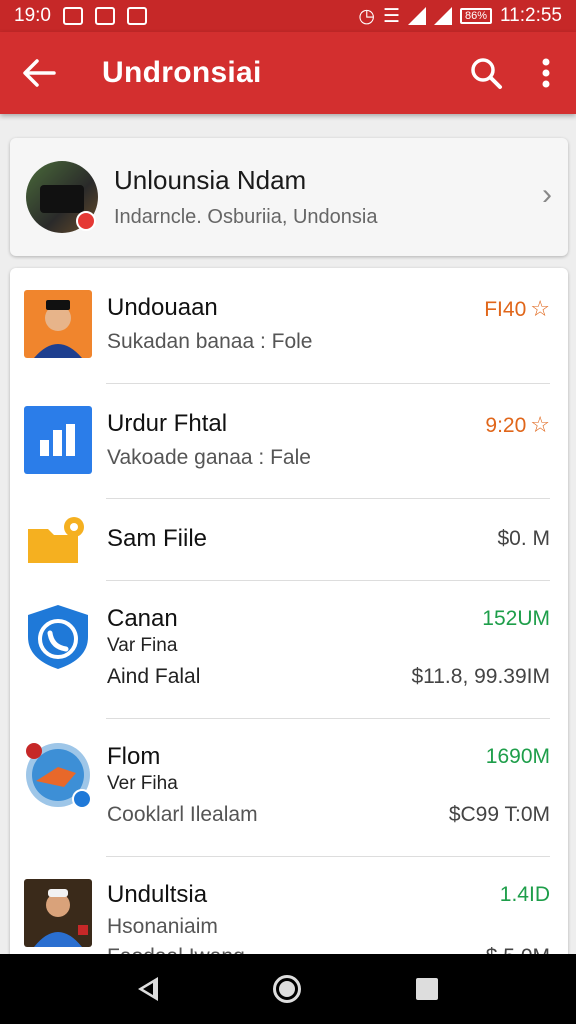  I want to click on landscape-app-icon, so click(59, 776).